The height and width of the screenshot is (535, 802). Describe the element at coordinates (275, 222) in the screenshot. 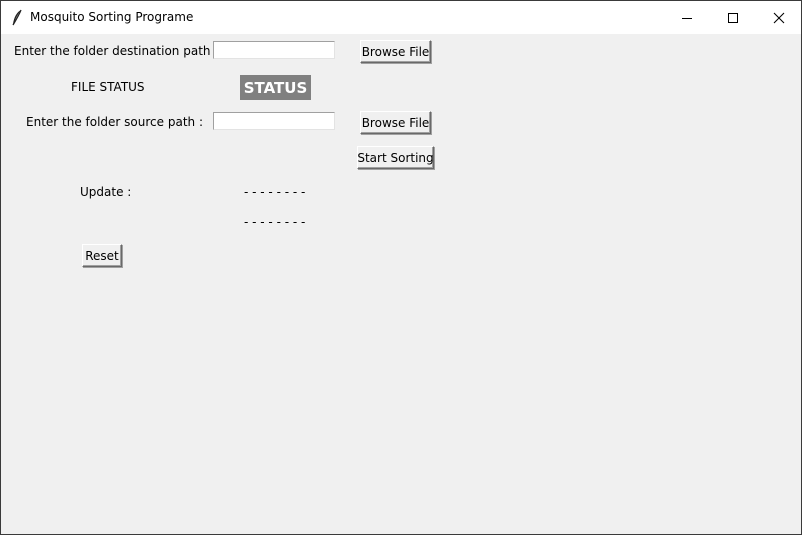

I see `update-status-line-2: - - - - - - - -` at that location.